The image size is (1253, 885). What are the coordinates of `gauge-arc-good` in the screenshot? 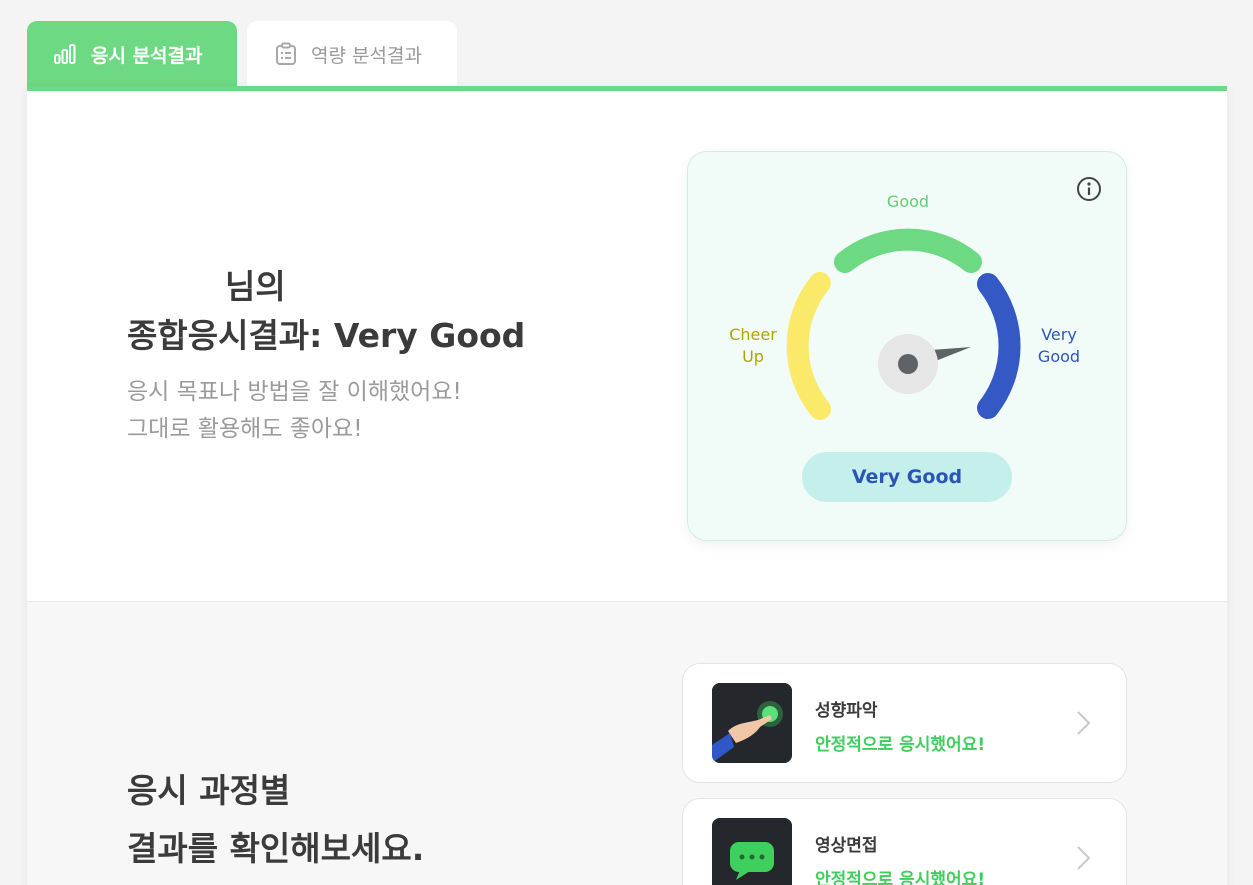 It's located at (908, 250).